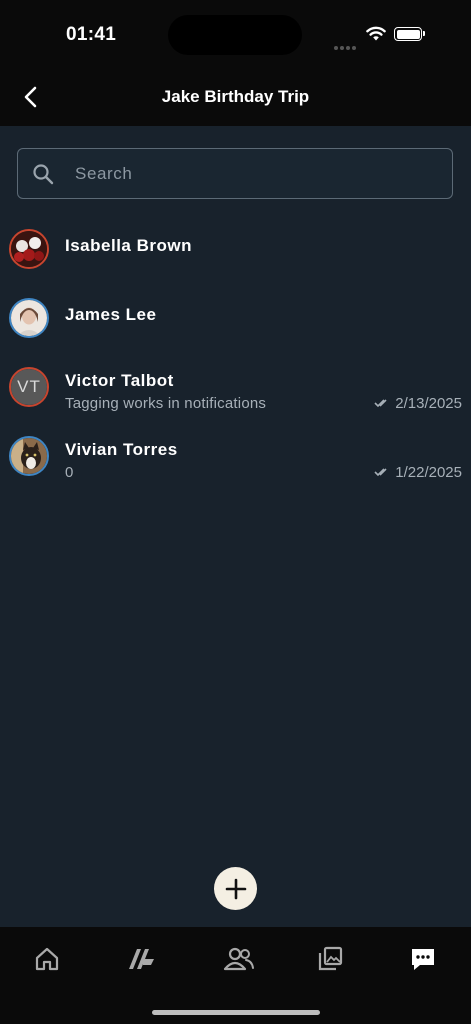 The height and width of the screenshot is (1024, 471). I want to click on navigation-bar: Jake Birthday Trip, so click(235, 98).